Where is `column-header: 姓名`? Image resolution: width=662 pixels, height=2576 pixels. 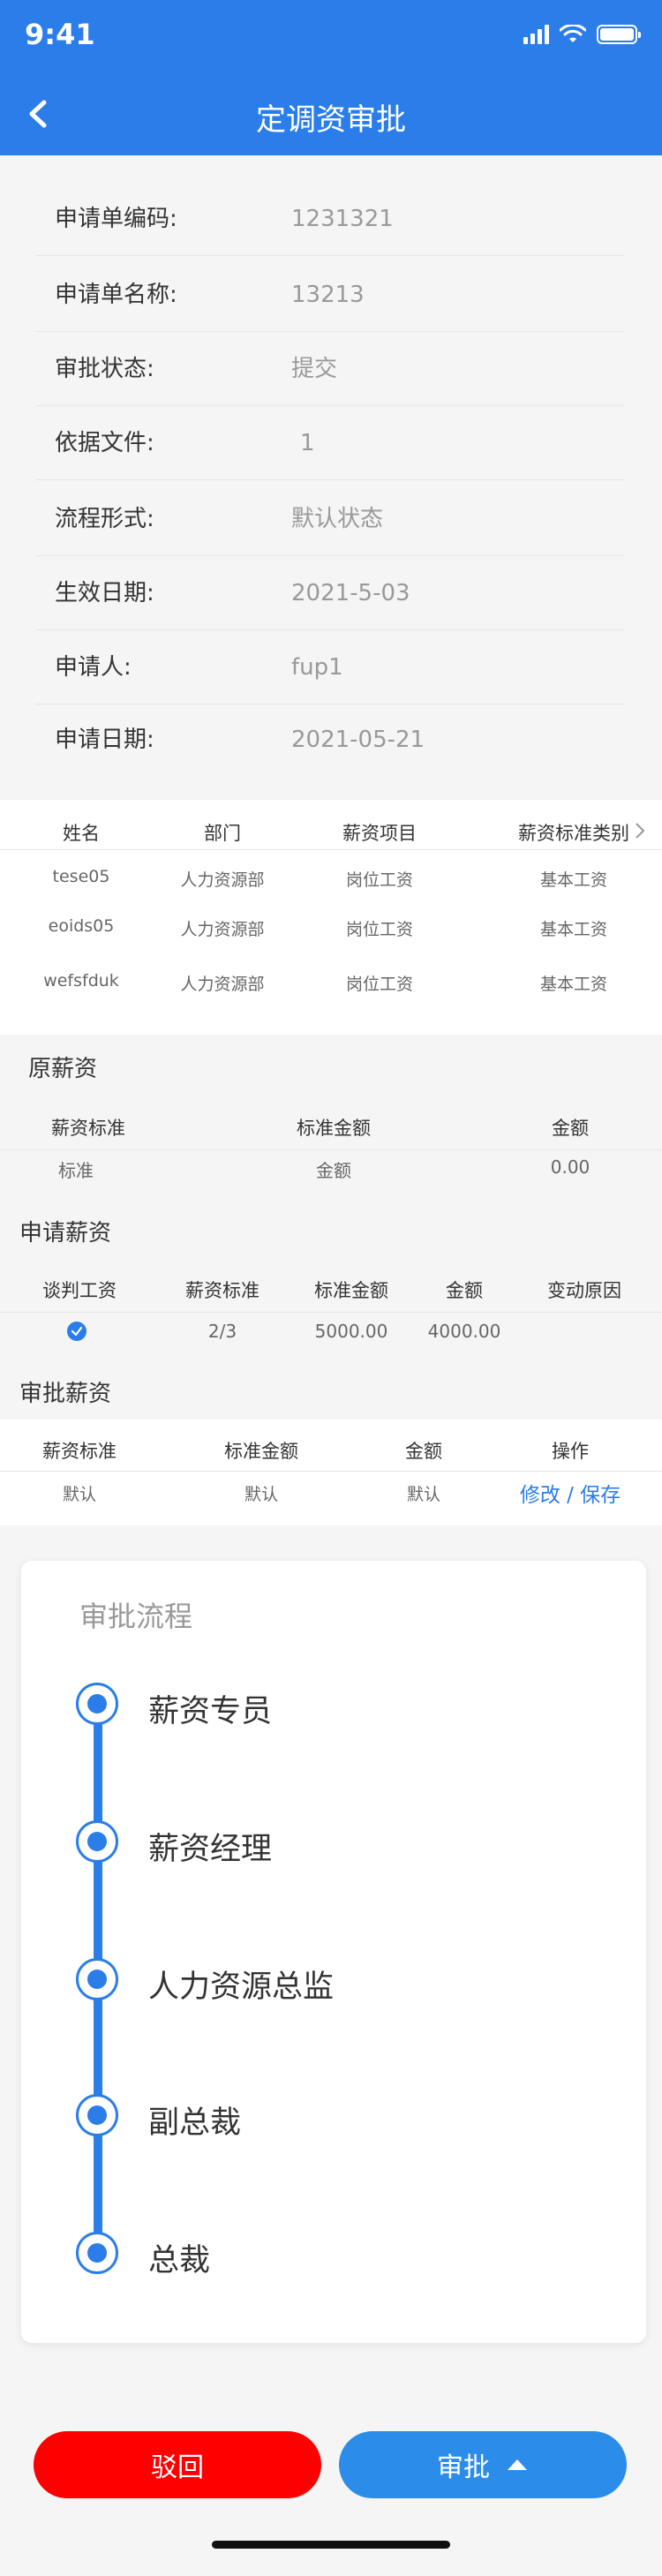
column-header: 姓名 is located at coordinates (81, 834).